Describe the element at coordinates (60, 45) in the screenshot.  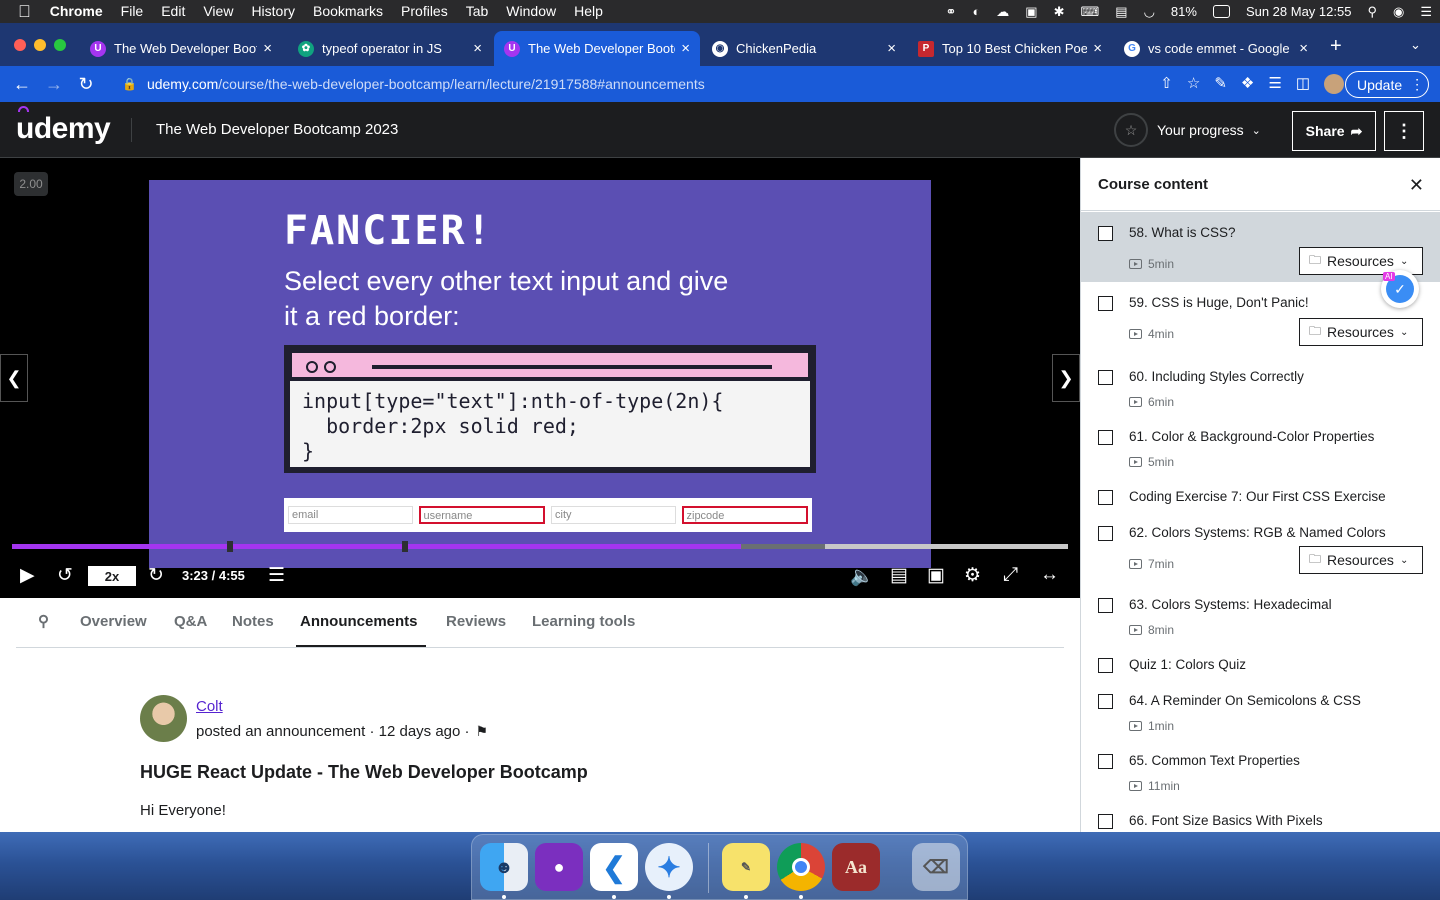
I see `zoom-window-button` at that location.